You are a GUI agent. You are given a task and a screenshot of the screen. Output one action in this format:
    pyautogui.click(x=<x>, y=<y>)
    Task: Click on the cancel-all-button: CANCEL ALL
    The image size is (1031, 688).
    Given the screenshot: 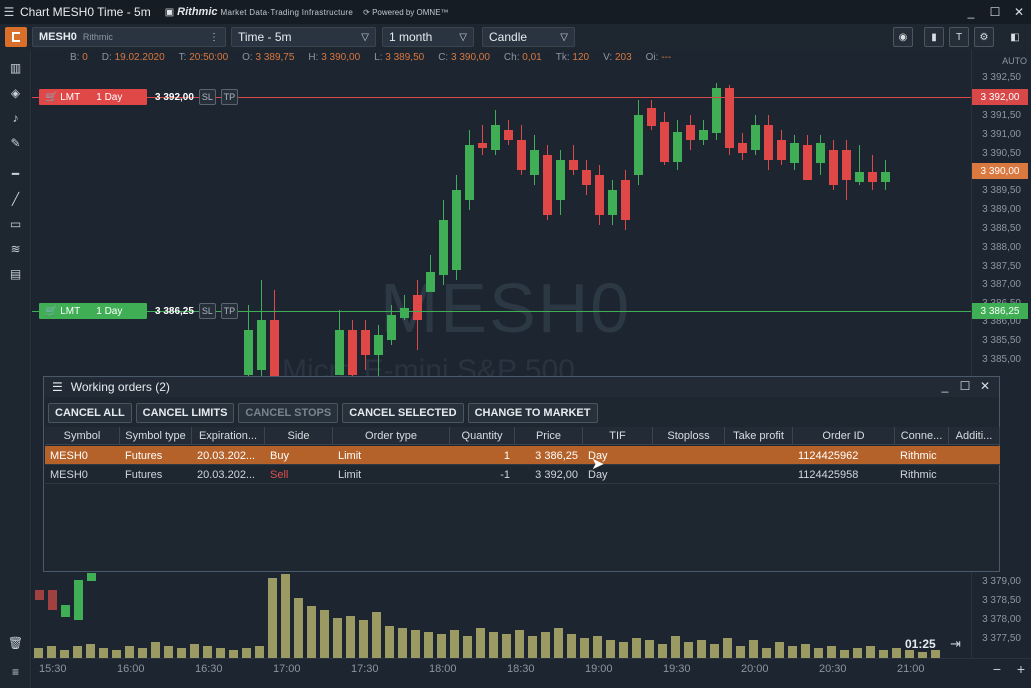 What is the action you would take?
    pyautogui.click(x=90, y=413)
    